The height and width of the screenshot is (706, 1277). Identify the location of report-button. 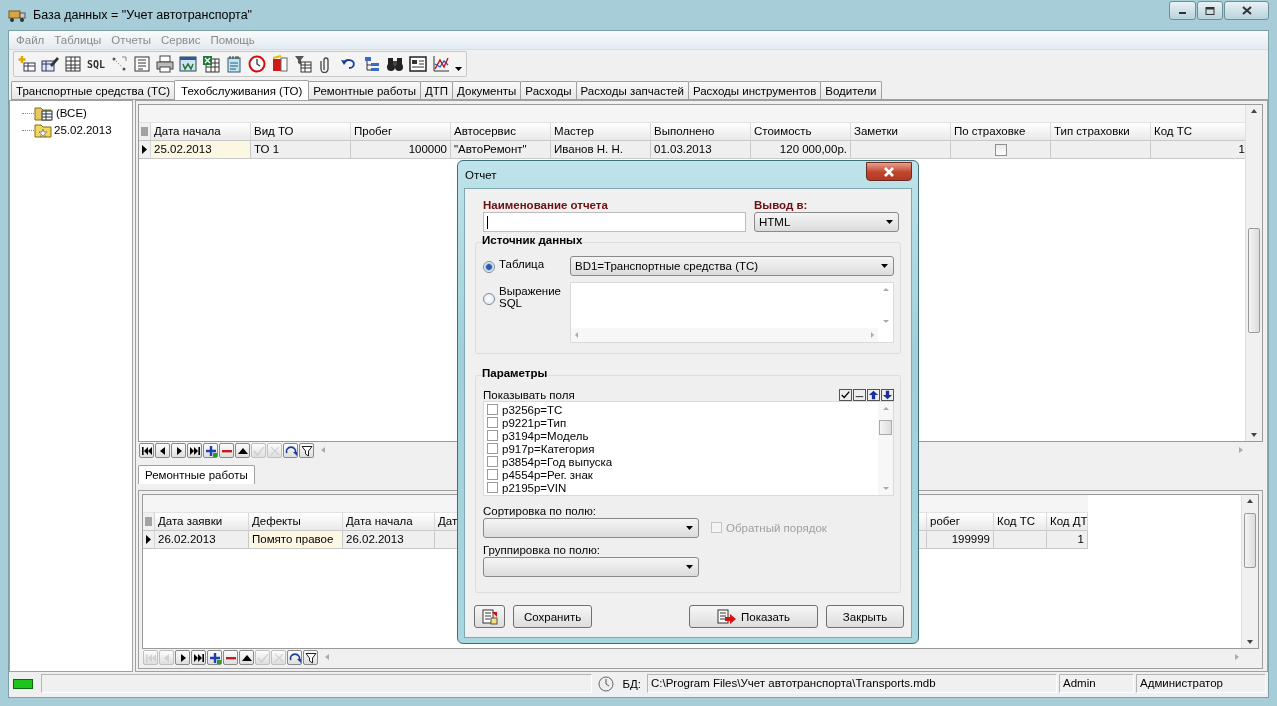
(489, 616).